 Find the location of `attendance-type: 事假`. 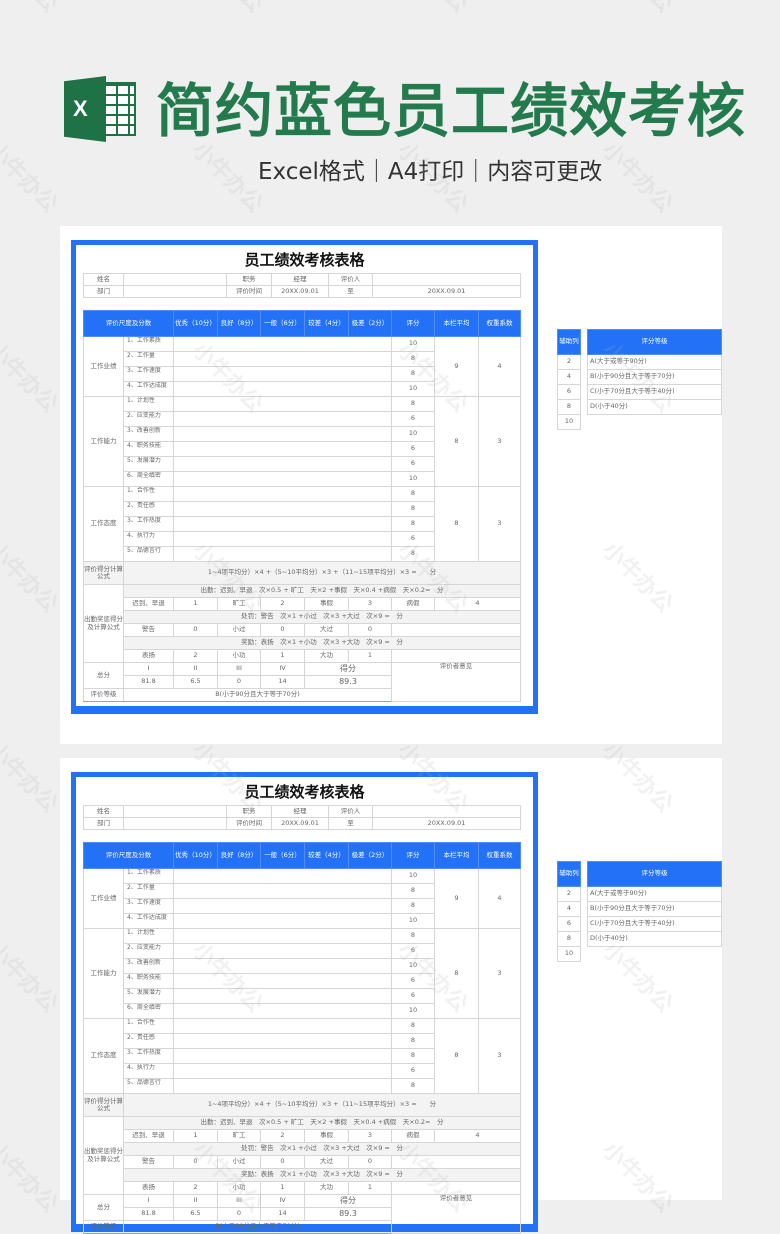

attendance-type: 事假 is located at coordinates (326, 1136).